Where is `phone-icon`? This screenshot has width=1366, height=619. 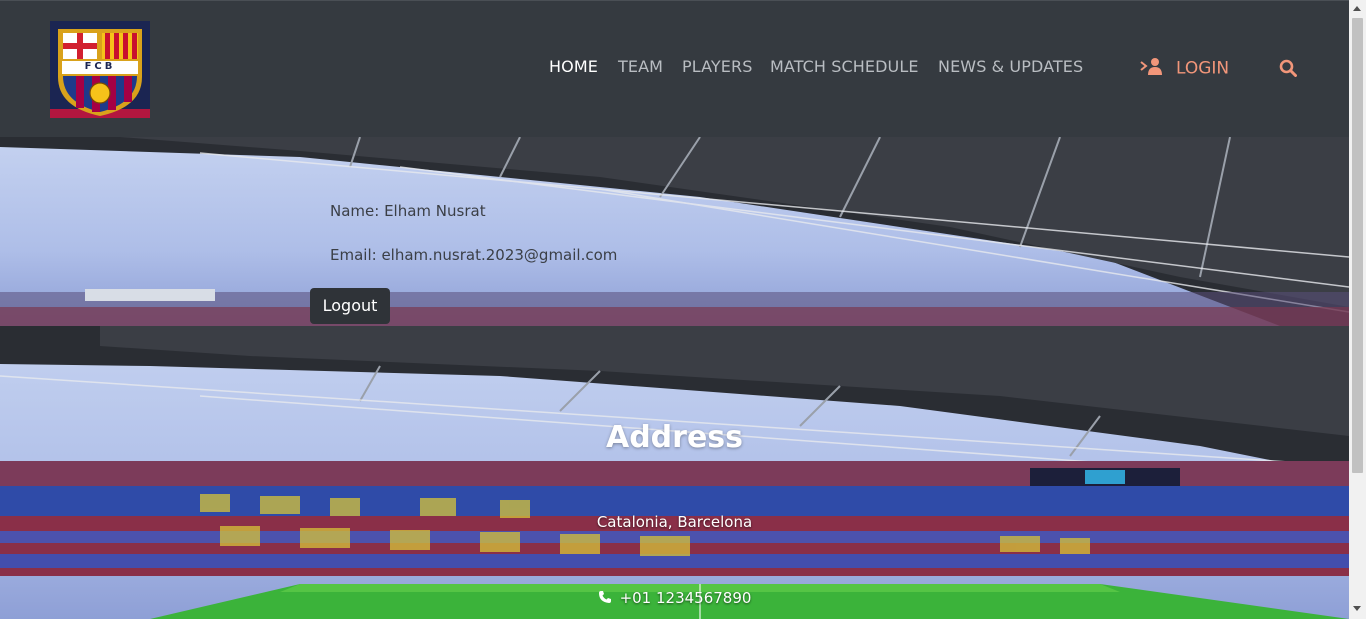
phone-icon is located at coordinates (605, 599).